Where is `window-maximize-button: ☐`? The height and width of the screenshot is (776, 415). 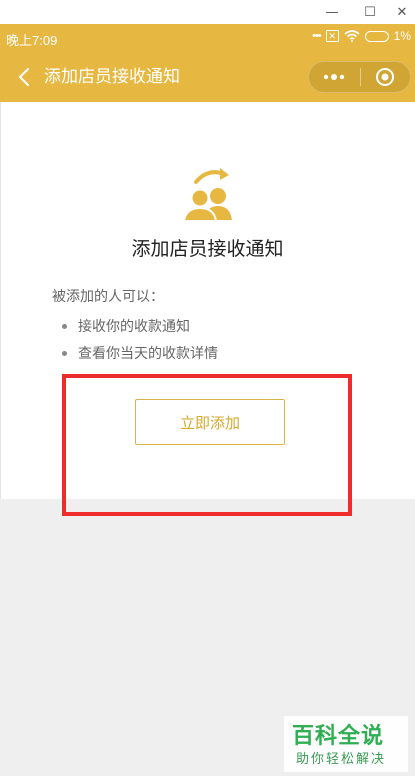 window-maximize-button: ☐ is located at coordinates (370, 12).